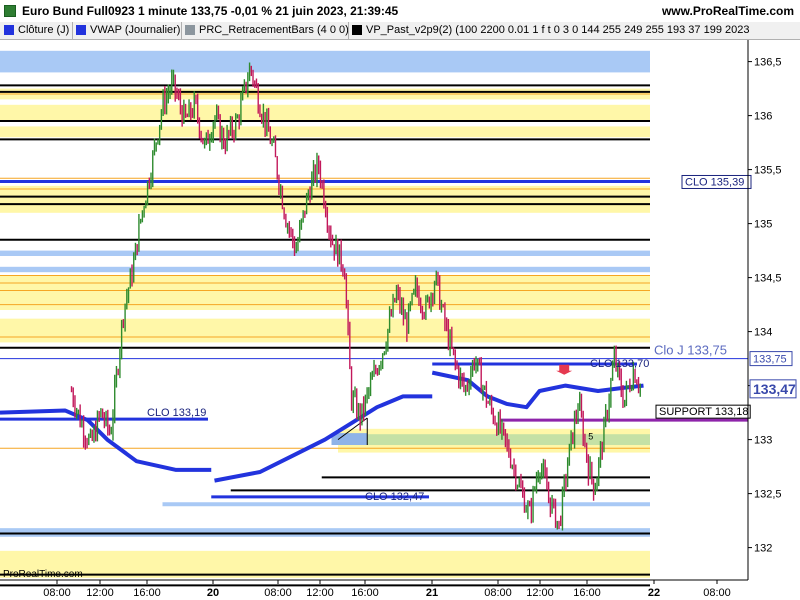 The height and width of the screenshot is (600, 800). Describe the element at coordinates (619, 364) in the screenshot. I see `clo-label: CLO 133,70` at that location.